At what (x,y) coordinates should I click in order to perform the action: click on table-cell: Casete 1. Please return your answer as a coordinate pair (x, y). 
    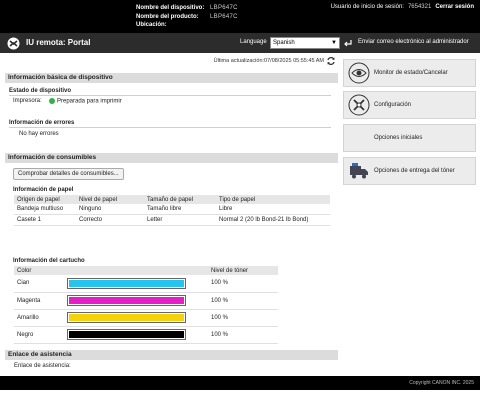
    Looking at the image, I should click on (45, 220).